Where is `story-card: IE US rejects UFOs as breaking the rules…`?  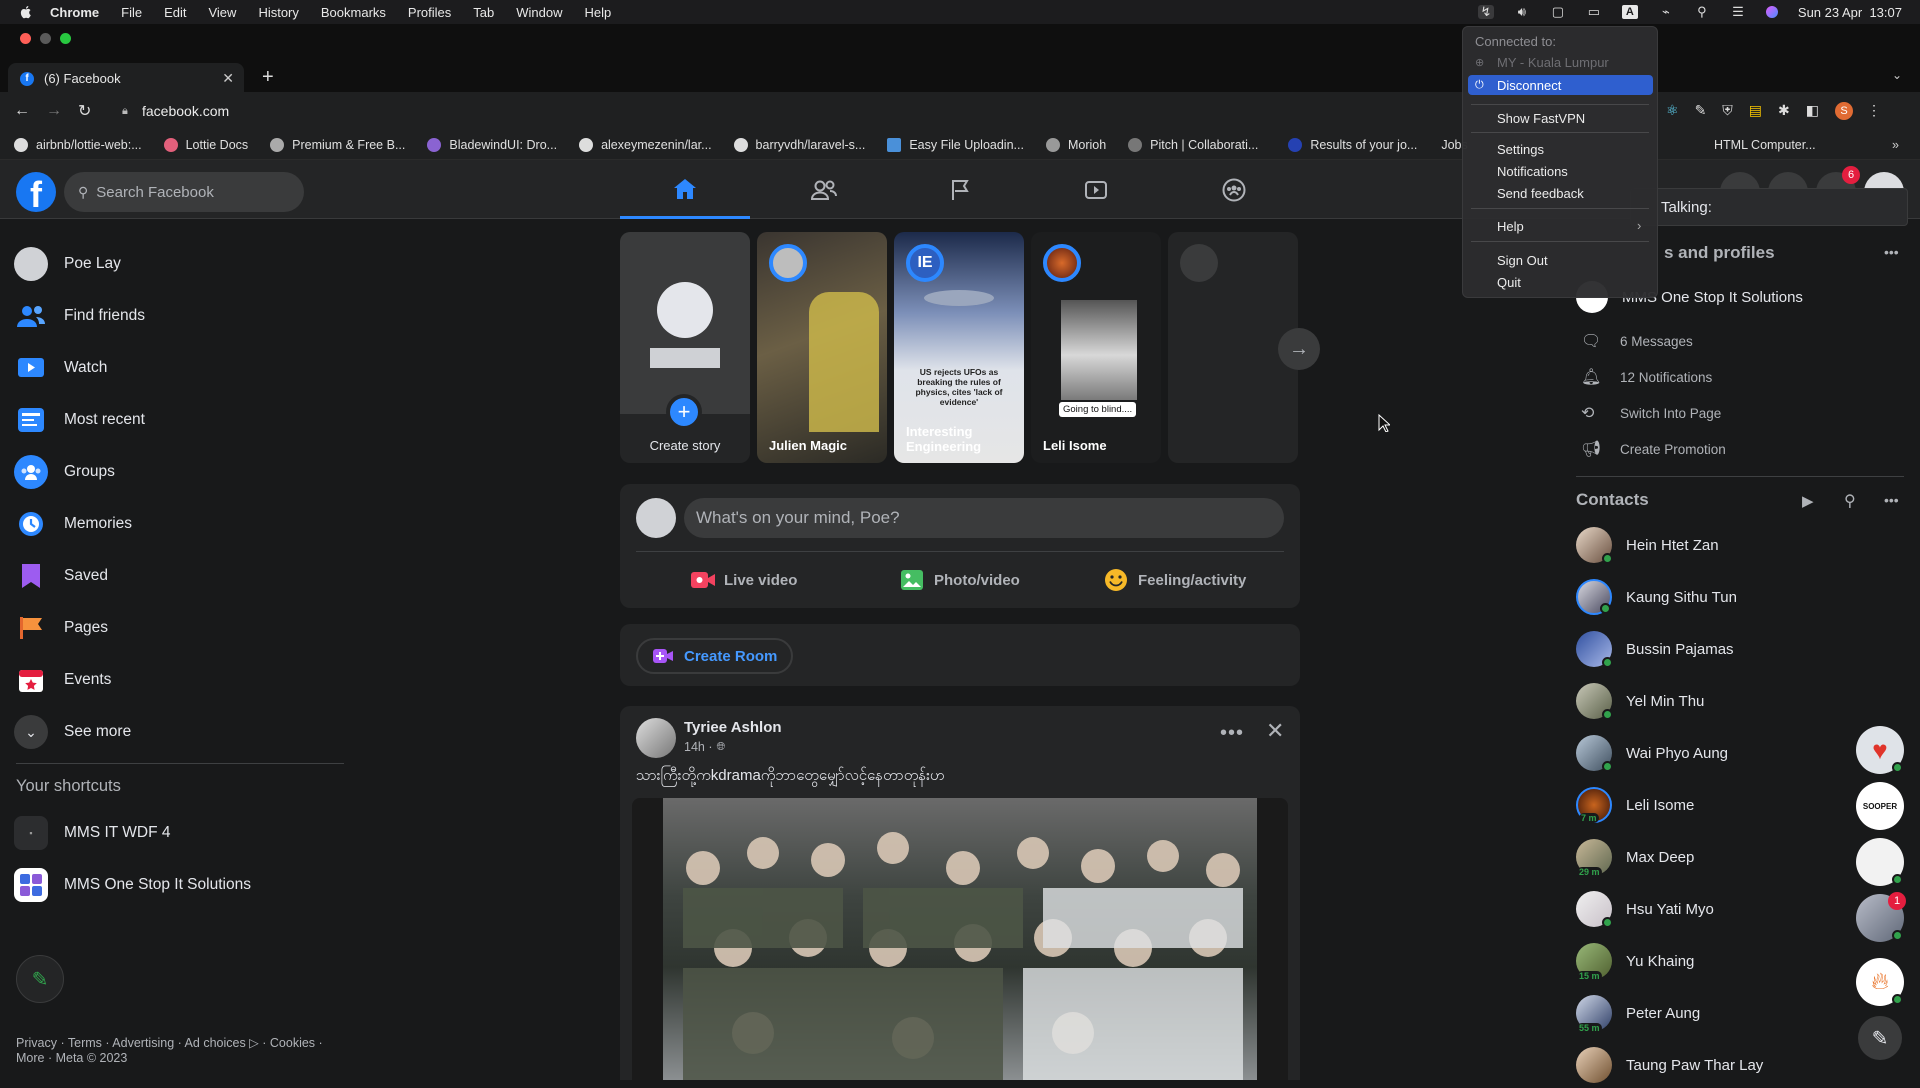
story-card: IE US rejects UFOs as breaking the rules… is located at coordinates (959, 347).